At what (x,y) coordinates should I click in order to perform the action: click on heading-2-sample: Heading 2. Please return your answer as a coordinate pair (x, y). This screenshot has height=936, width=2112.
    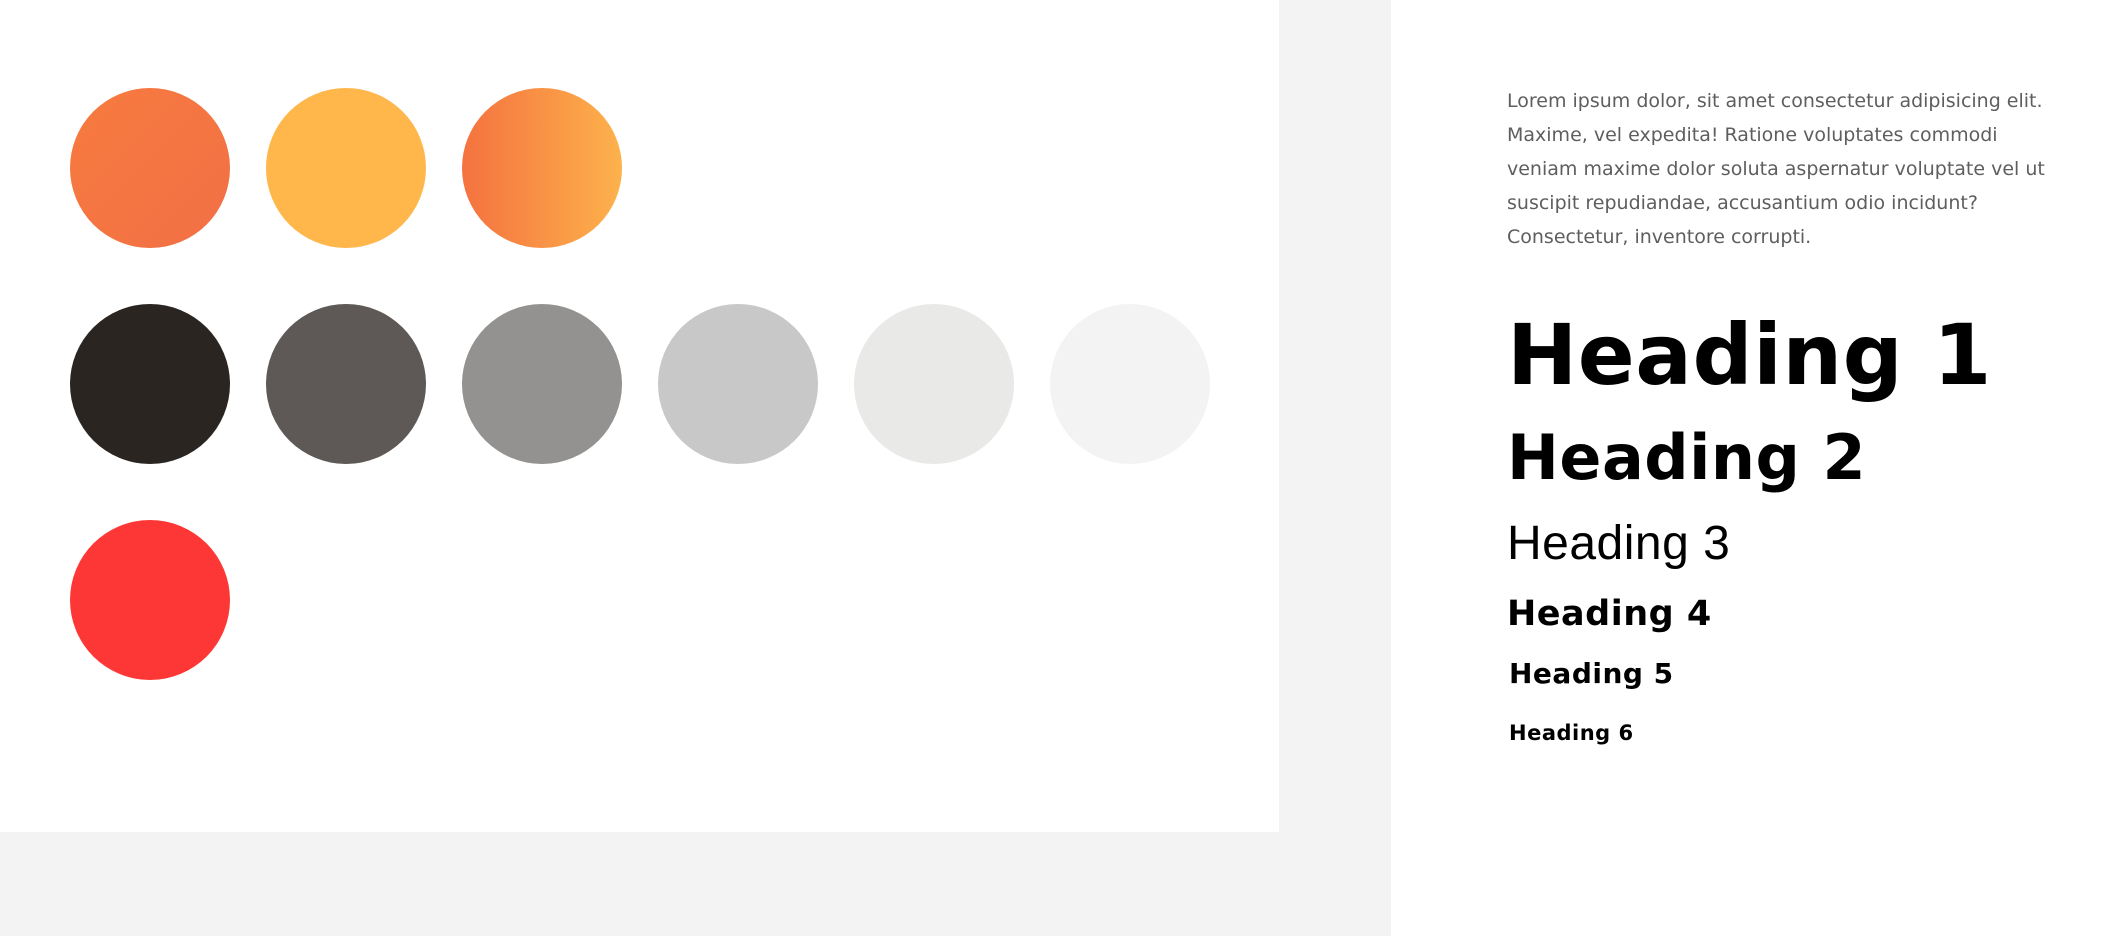
    Looking at the image, I should click on (1687, 457).